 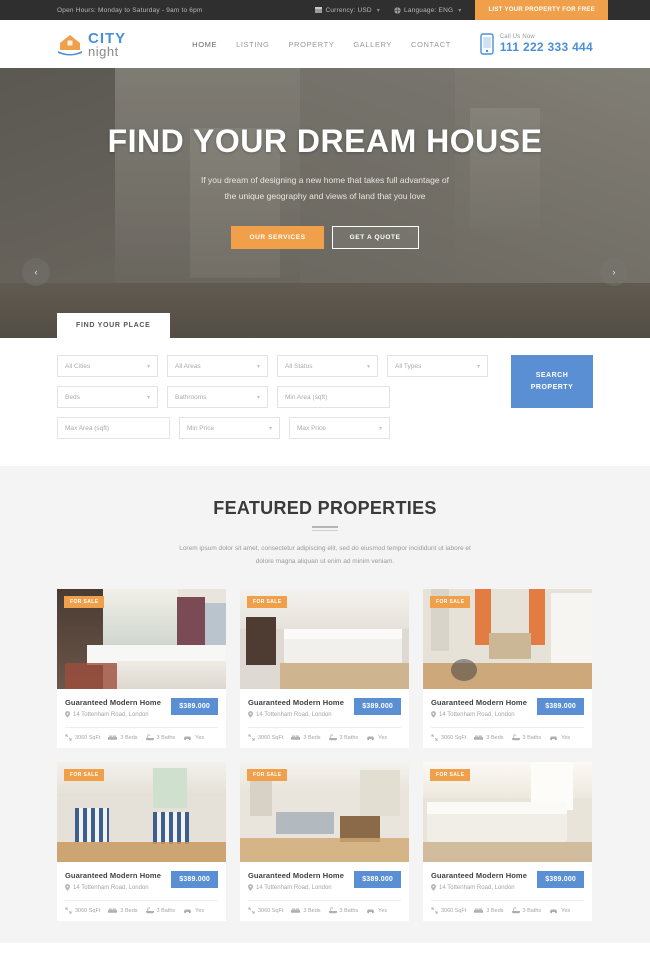 What do you see at coordinates (311, 44) in the screenshot?
I see `nav-item-property: PROPERTY` at bounding box center [311, 44].